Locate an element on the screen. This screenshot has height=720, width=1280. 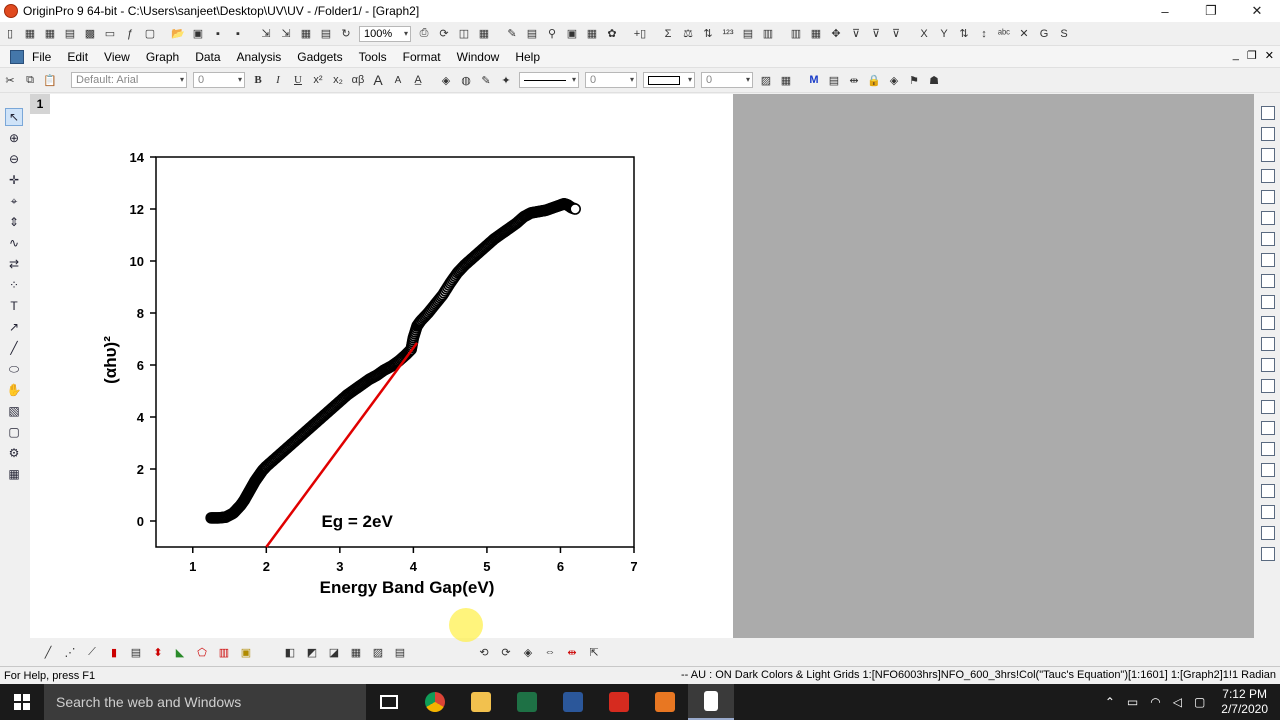
file-explorer-taskbar-button is located at coordinates (481, 702).